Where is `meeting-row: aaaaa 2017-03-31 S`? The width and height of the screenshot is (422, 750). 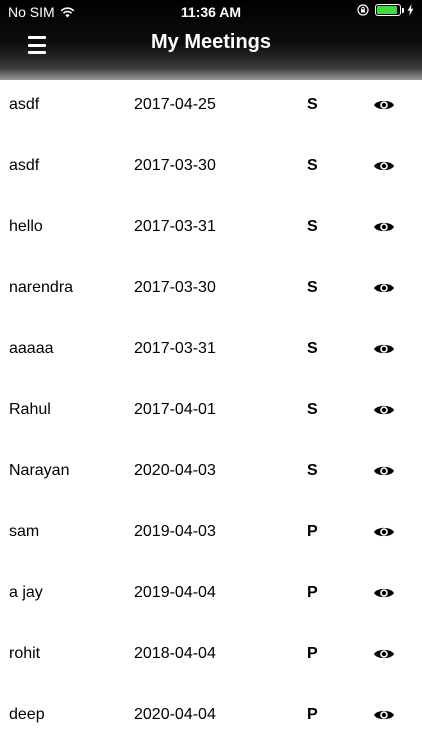 meeting-row: aaaaa 2017-03-31 S is located at coordinates (211, 354).